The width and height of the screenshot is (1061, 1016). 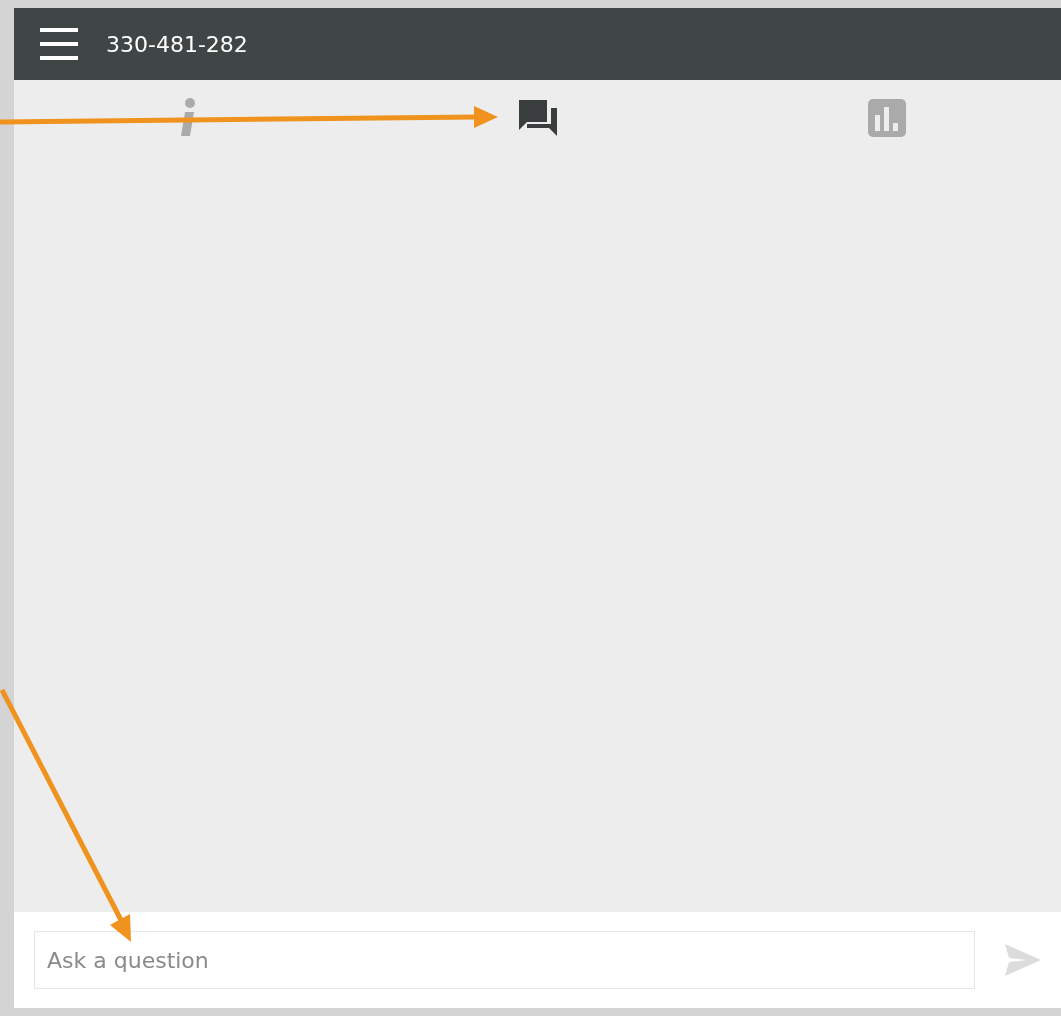 I want to click on bar-chart-icon, so click(x=886, y=118).